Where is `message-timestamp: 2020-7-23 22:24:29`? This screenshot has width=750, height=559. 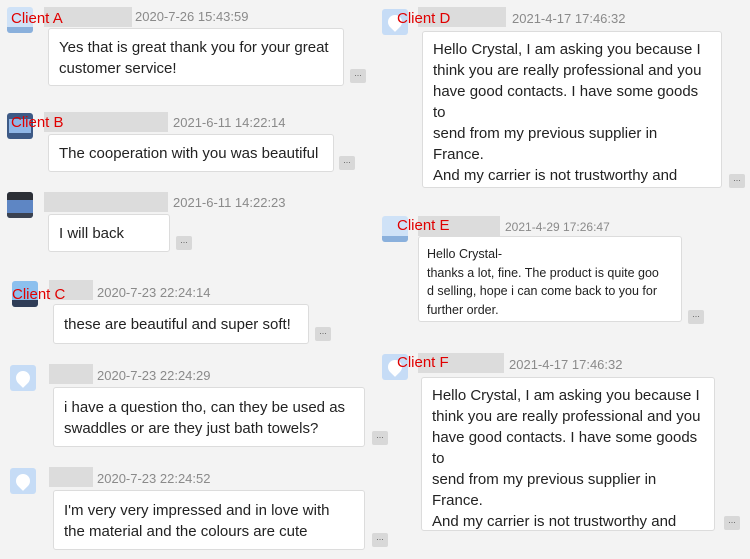 message-timestamp: 2020-7-23 22:24:29 is located at coordinates (154, 375).